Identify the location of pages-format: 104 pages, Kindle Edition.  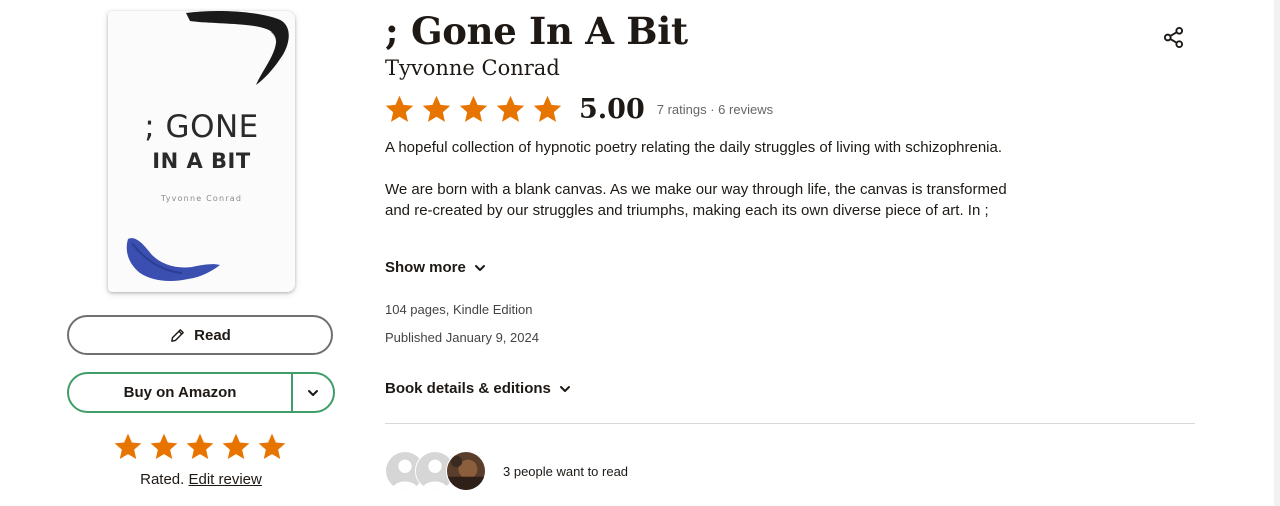
(459, 309).